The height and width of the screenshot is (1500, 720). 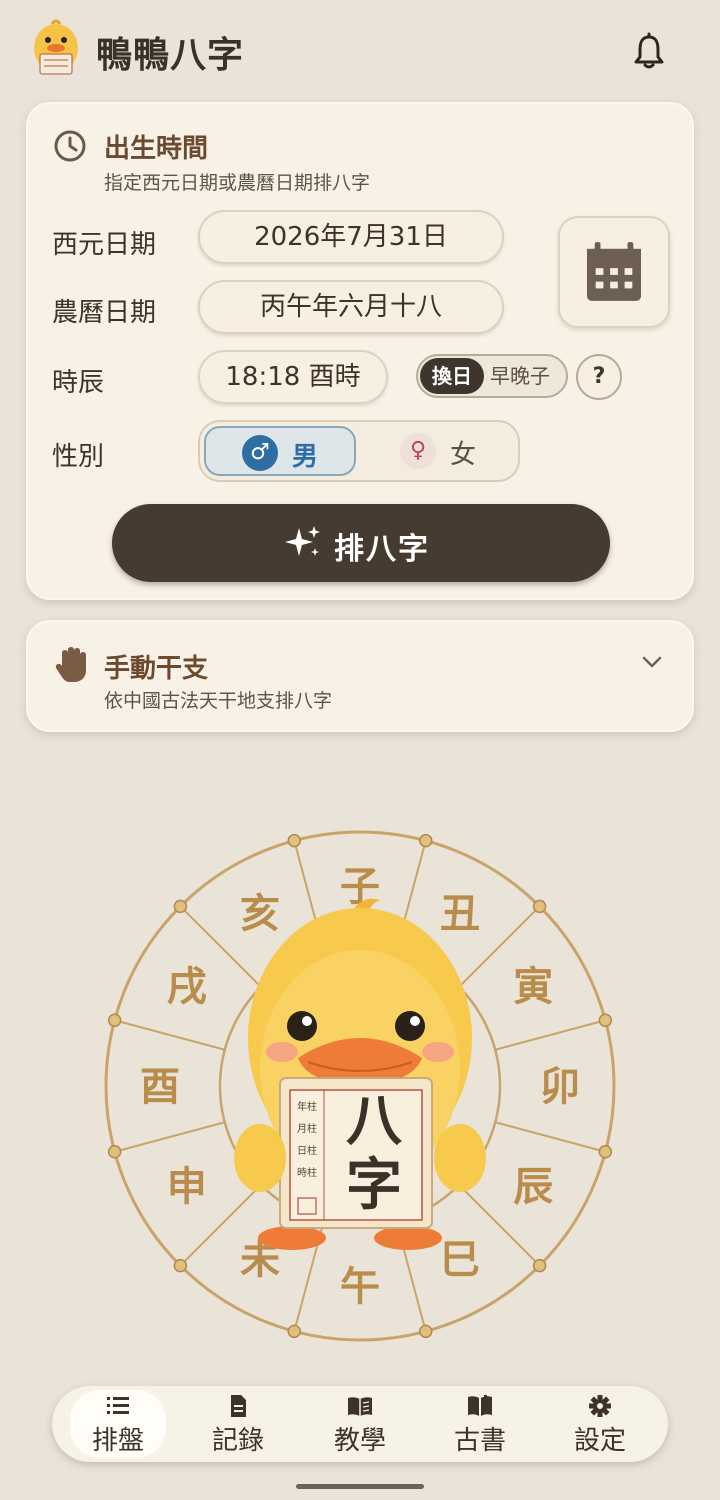 I want to click on nav-item-settings: 設定, so click(x=600, y=1424).